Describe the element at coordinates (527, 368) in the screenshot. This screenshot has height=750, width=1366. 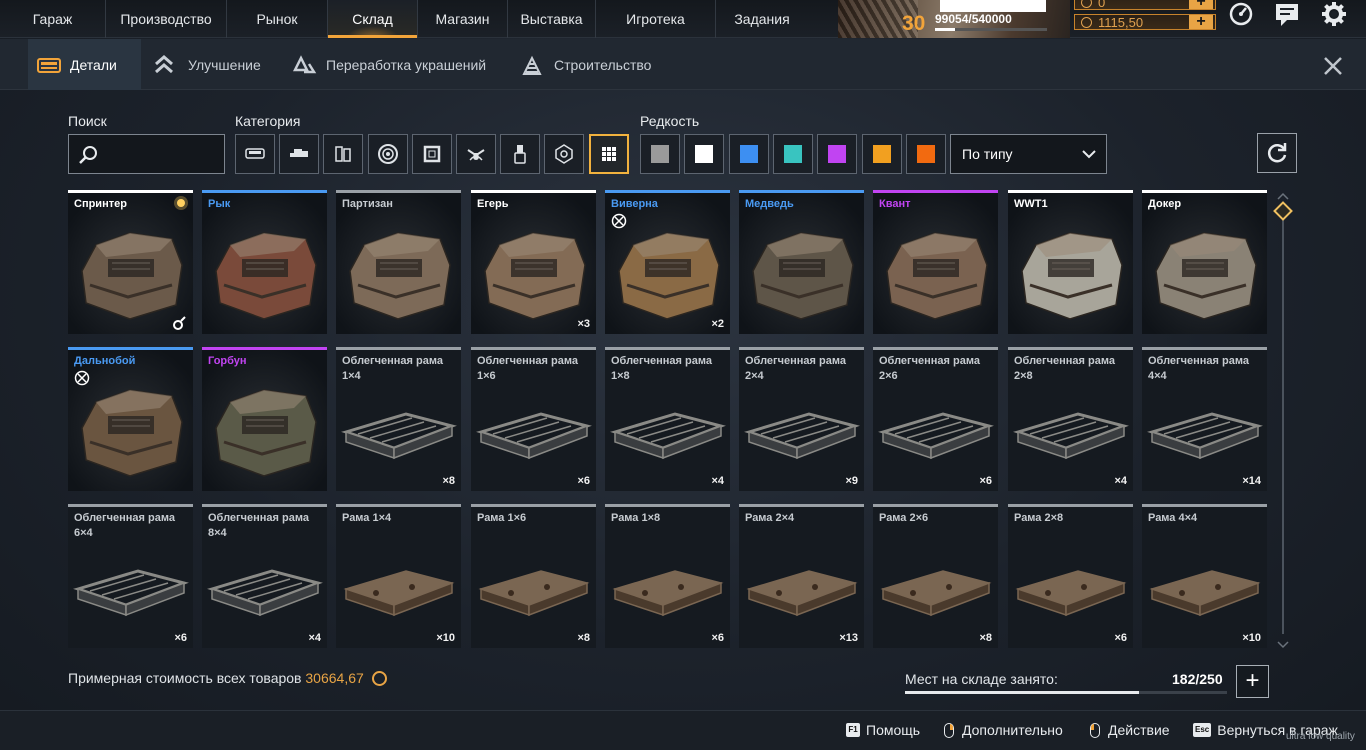
I see `item-name: Облегченная рама 1×6` at that location.